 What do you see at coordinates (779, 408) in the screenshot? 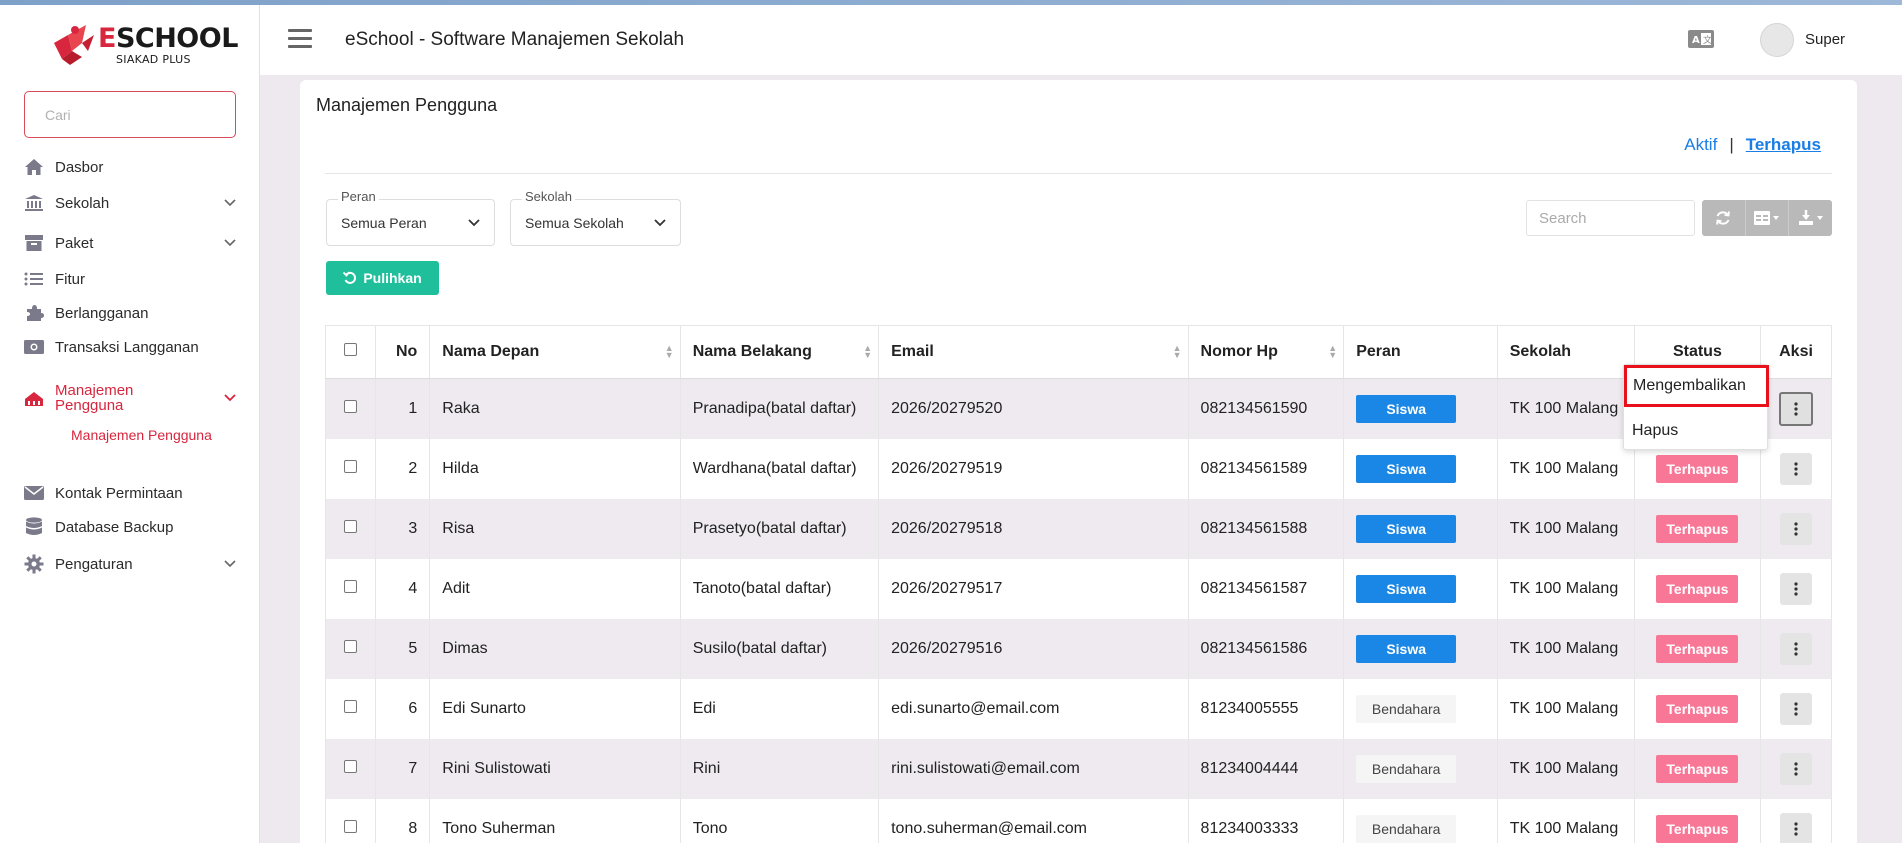
I see `cell-last-name: Pranadipa(batal daftar)` at bounding box center [779, 408].